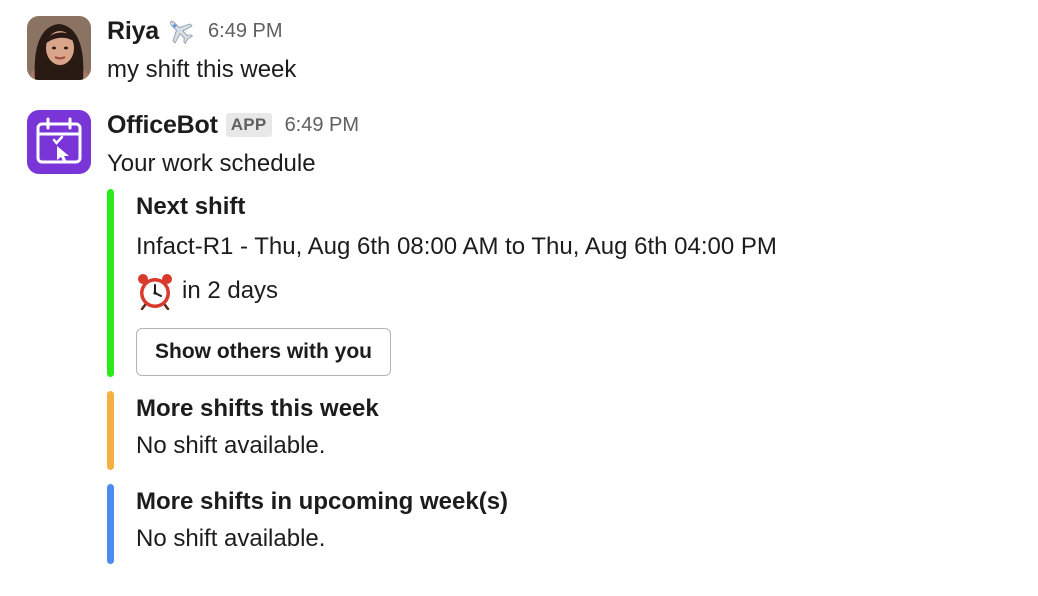 This screenshot has width=1038, height=596. I want to click on countdown-text: in 2 days, so click(230, 290).